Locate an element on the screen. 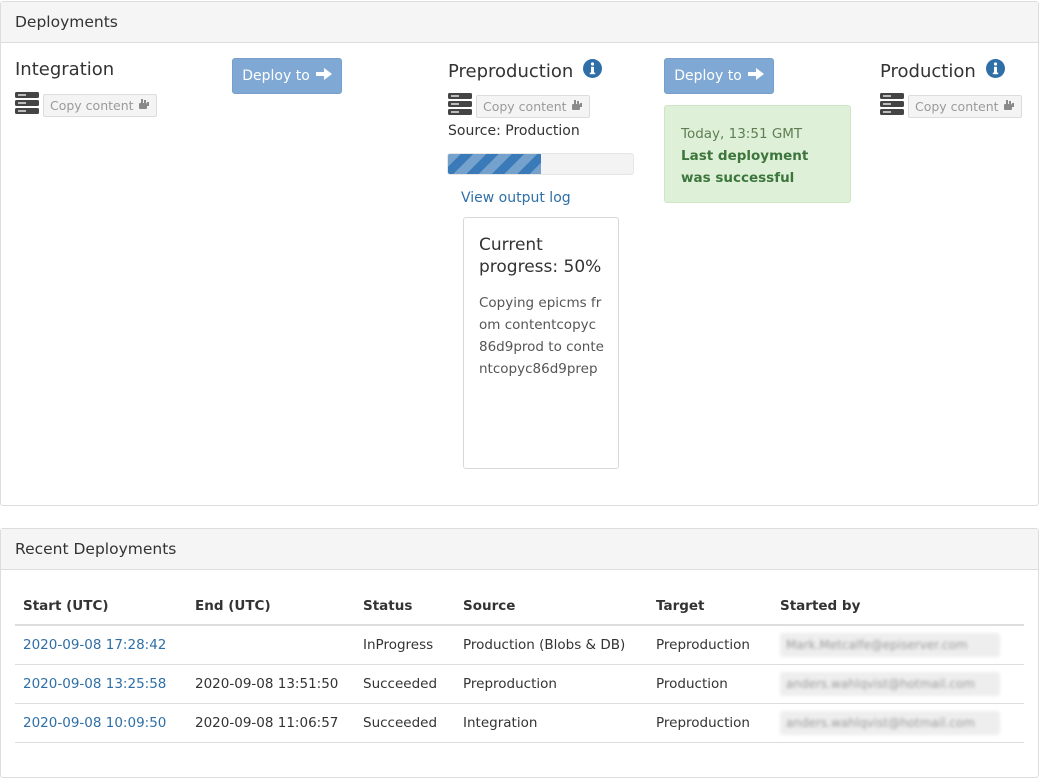  column-header: Status is located at coordinates (405, 609).